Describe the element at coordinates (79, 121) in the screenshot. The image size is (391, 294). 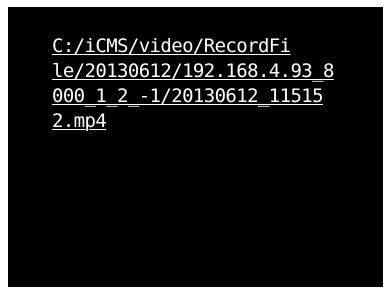
I see `file-path-line-4: 2.mp4` at that location.